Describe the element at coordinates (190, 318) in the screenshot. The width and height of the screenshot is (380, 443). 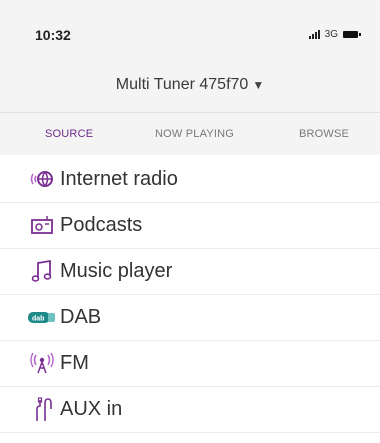
I see `source-item-dab: dab DAB` at that location.